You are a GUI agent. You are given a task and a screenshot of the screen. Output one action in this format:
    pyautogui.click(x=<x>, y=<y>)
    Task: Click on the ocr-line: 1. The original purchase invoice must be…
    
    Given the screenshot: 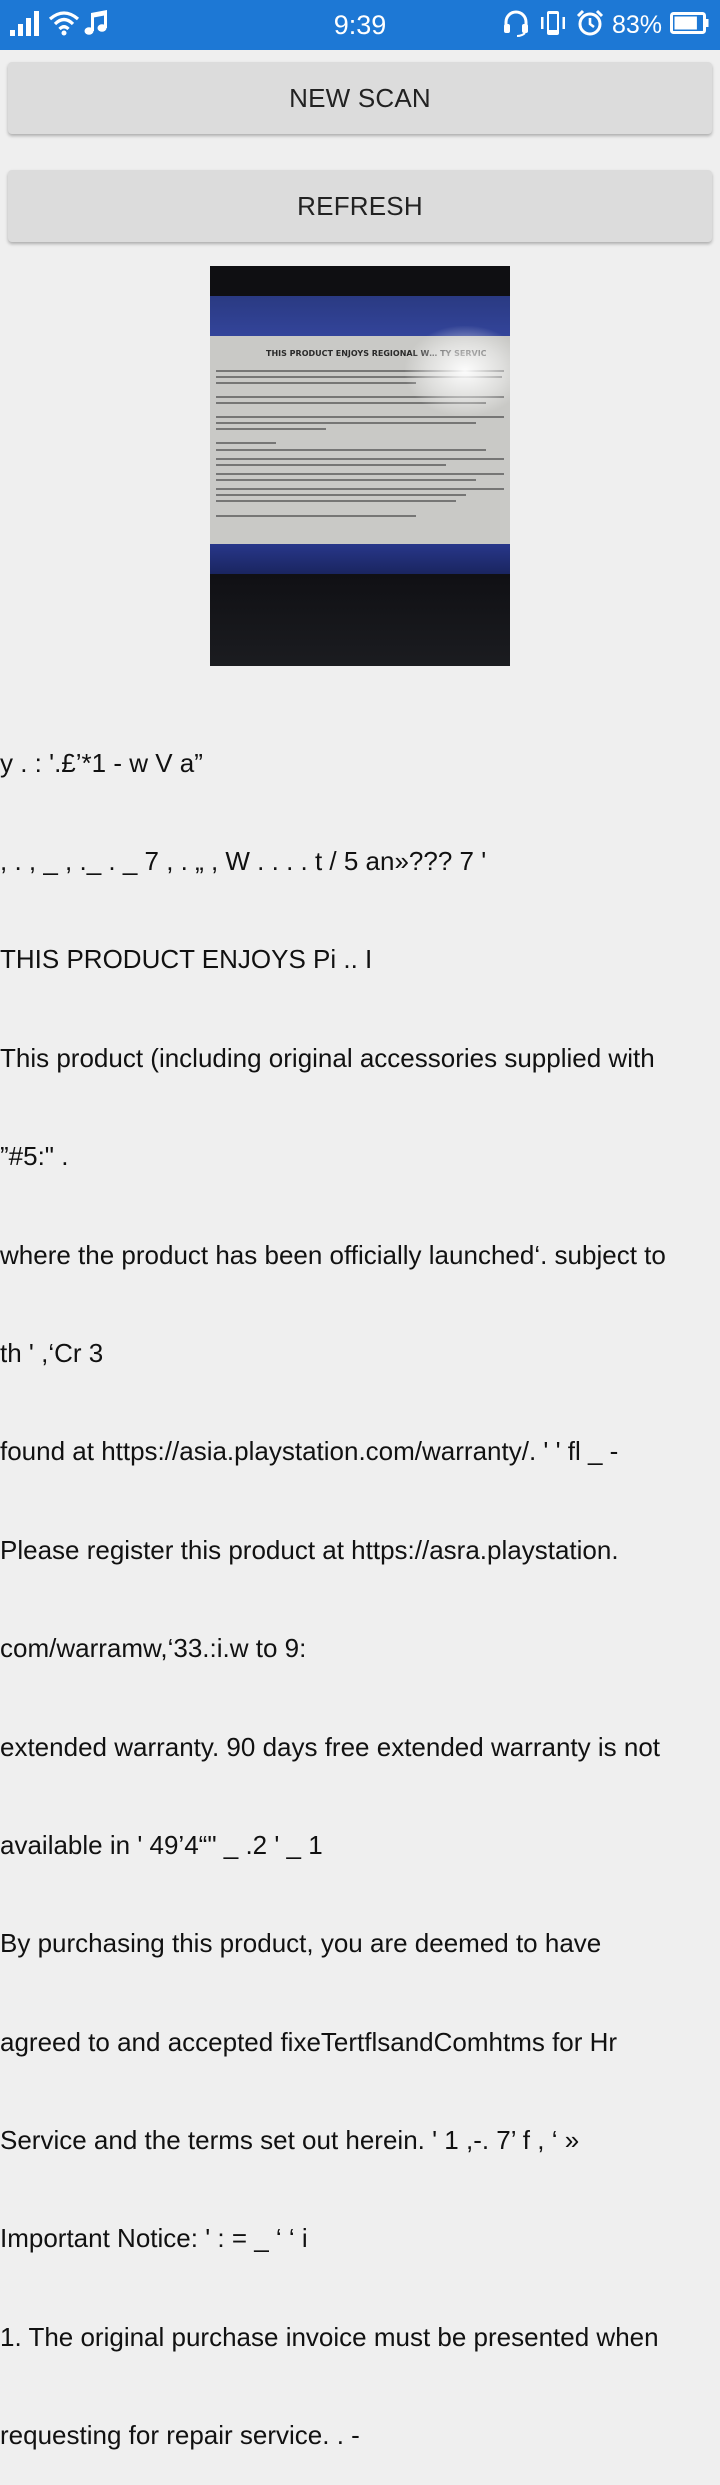 What is the action you would take?
    pyautogui.click(x=329, y=2336)
    